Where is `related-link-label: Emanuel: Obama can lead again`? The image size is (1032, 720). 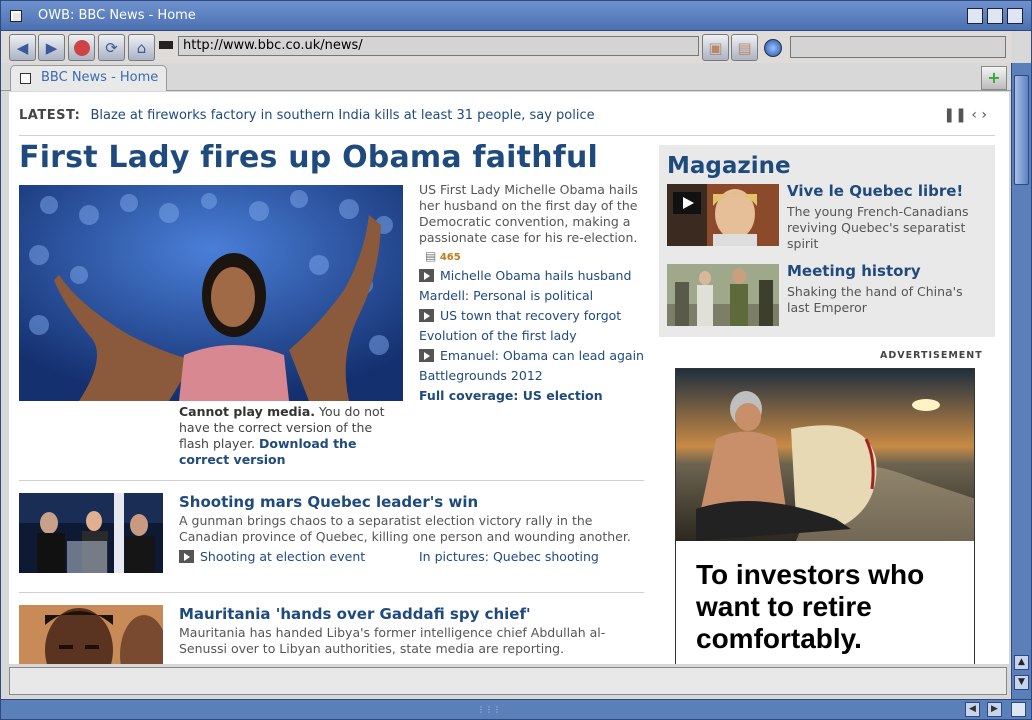
related-link-label: Emanuel: Obama can lead again is located at coordinates (542, 355).